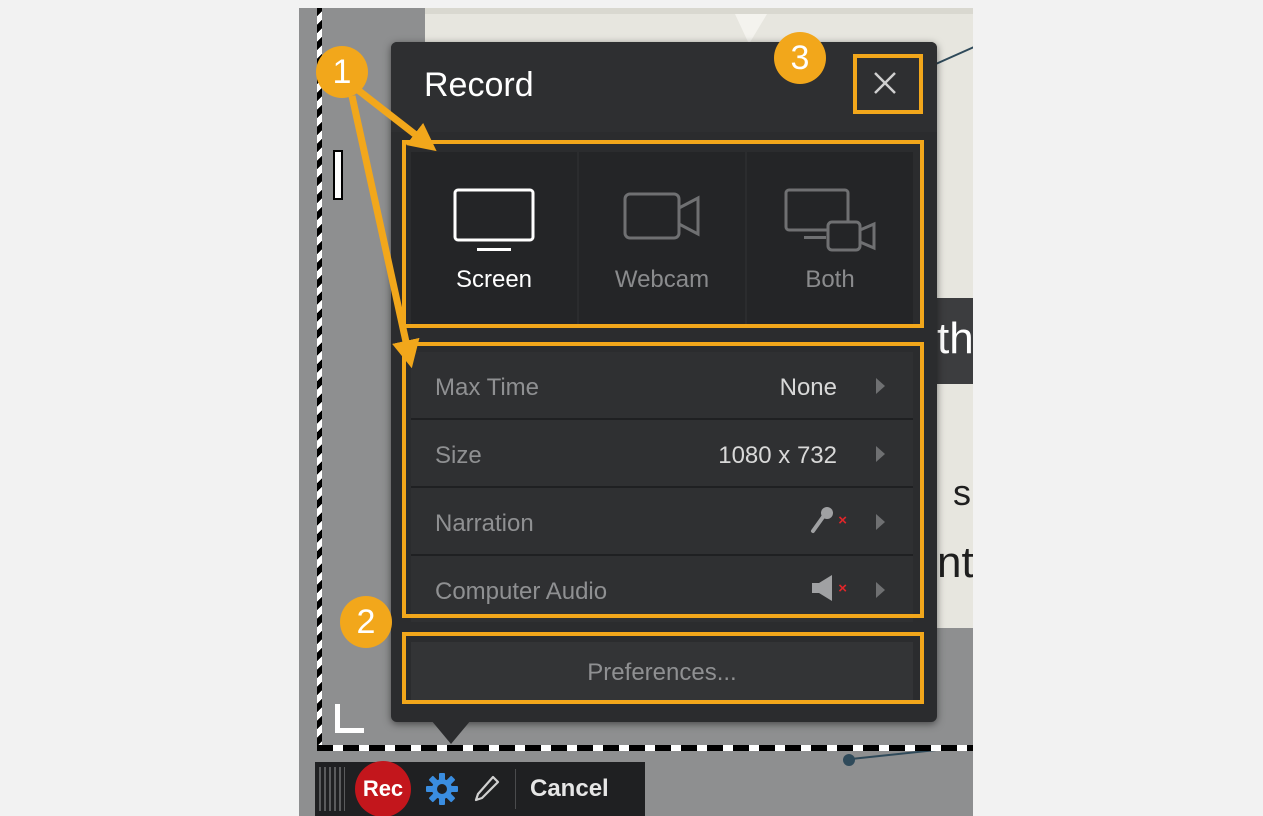  What do you see at coordinates (663, 668) in the screenshot?
I see `highlight-preferences` at bounding box center [663, 668].